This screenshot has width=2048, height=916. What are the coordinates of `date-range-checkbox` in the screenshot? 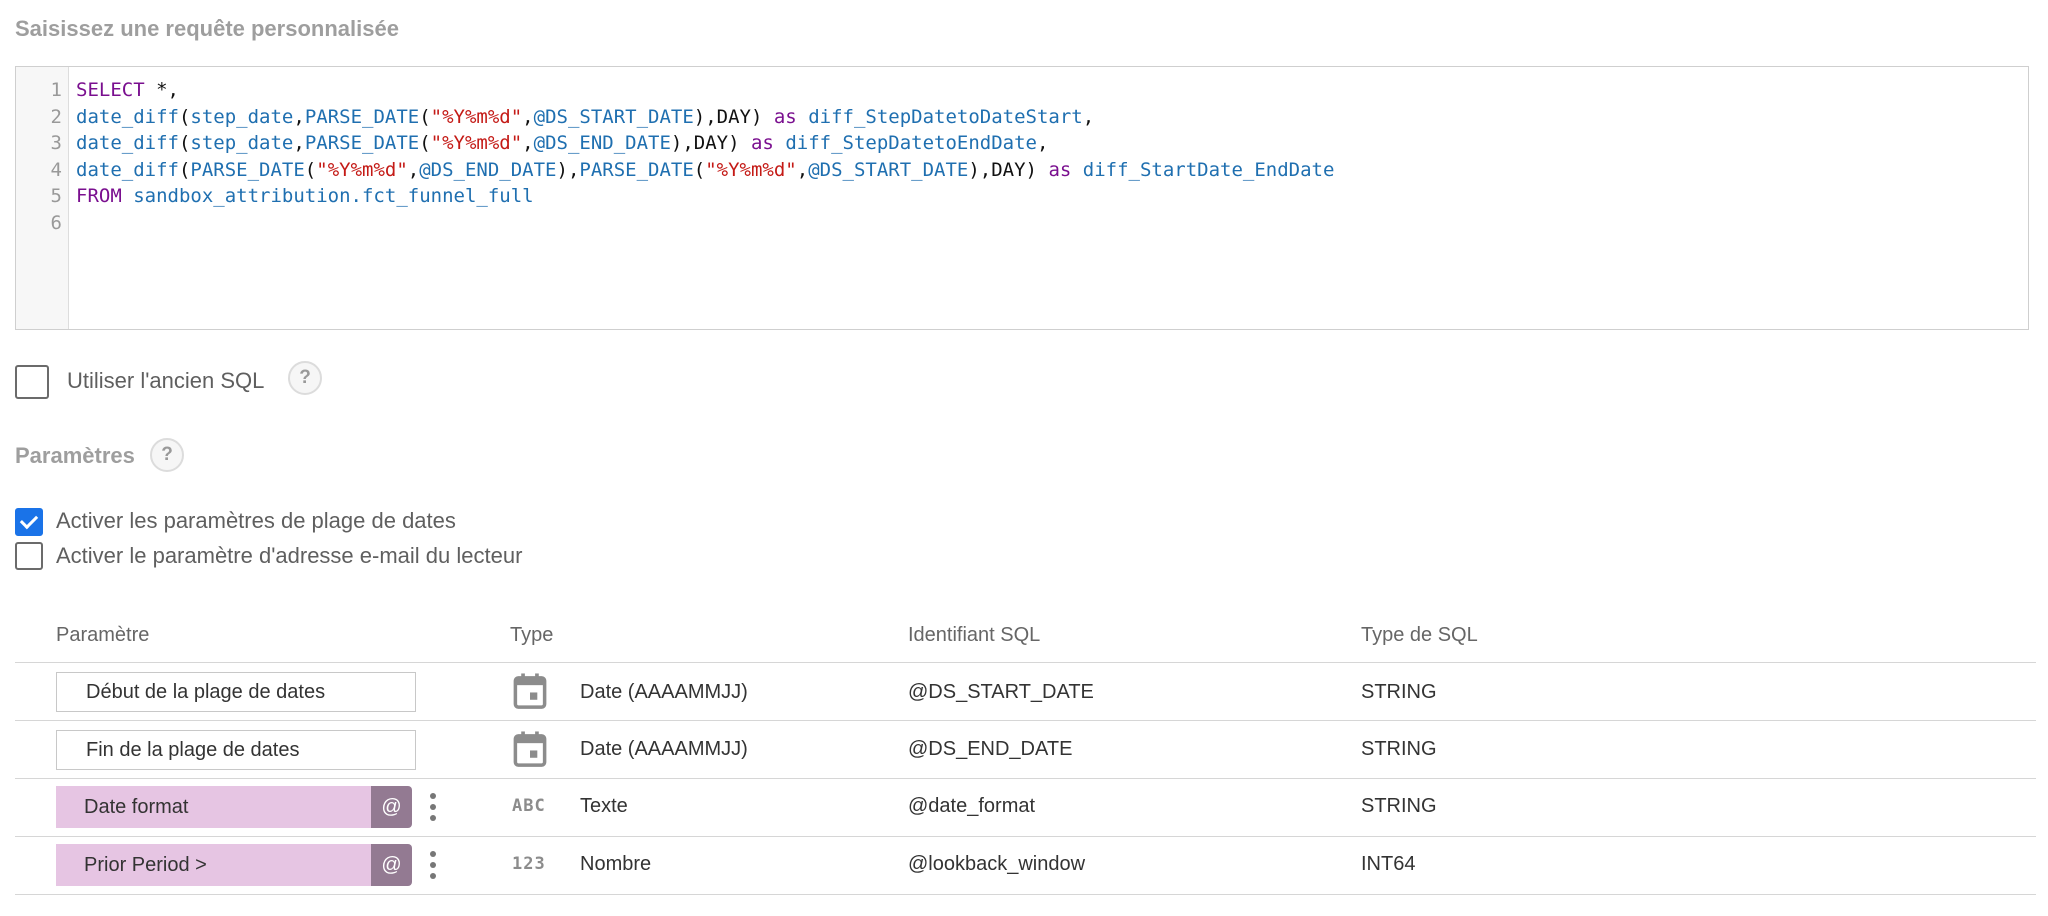 It's located at (29, 522).